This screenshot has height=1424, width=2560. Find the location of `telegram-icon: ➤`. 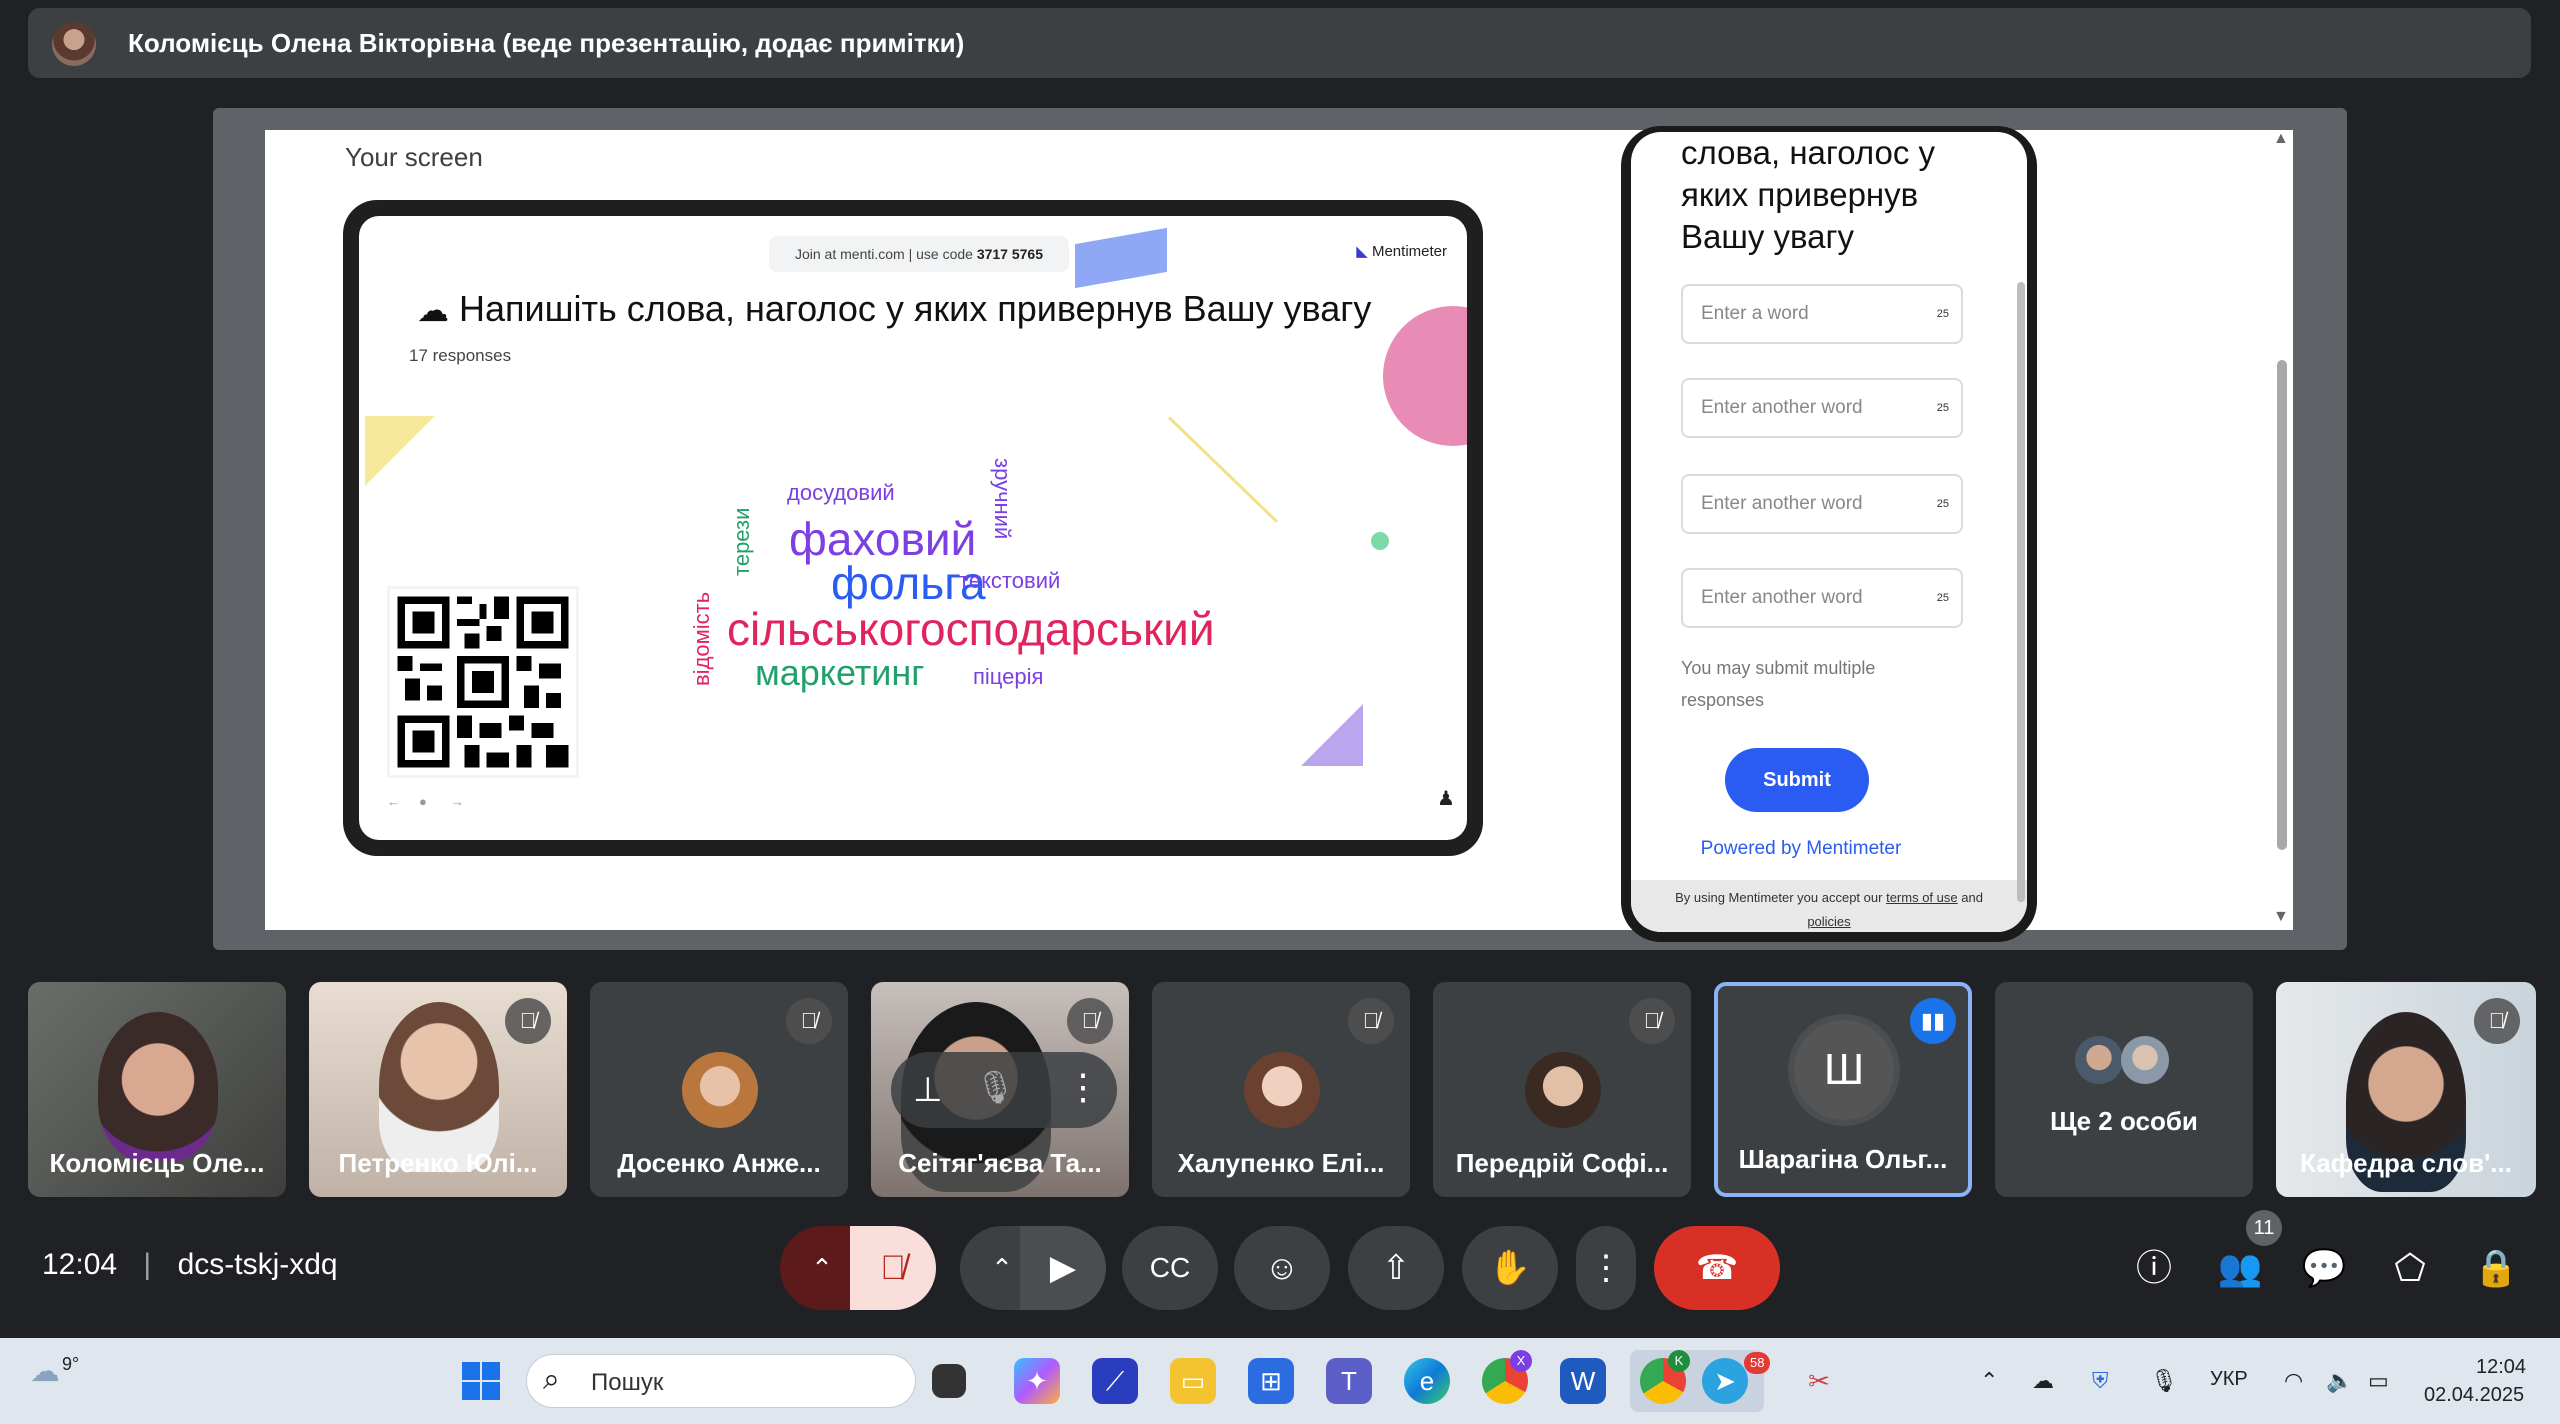

telegram-icon: ➤ is located at coordinates (1725, 1381).